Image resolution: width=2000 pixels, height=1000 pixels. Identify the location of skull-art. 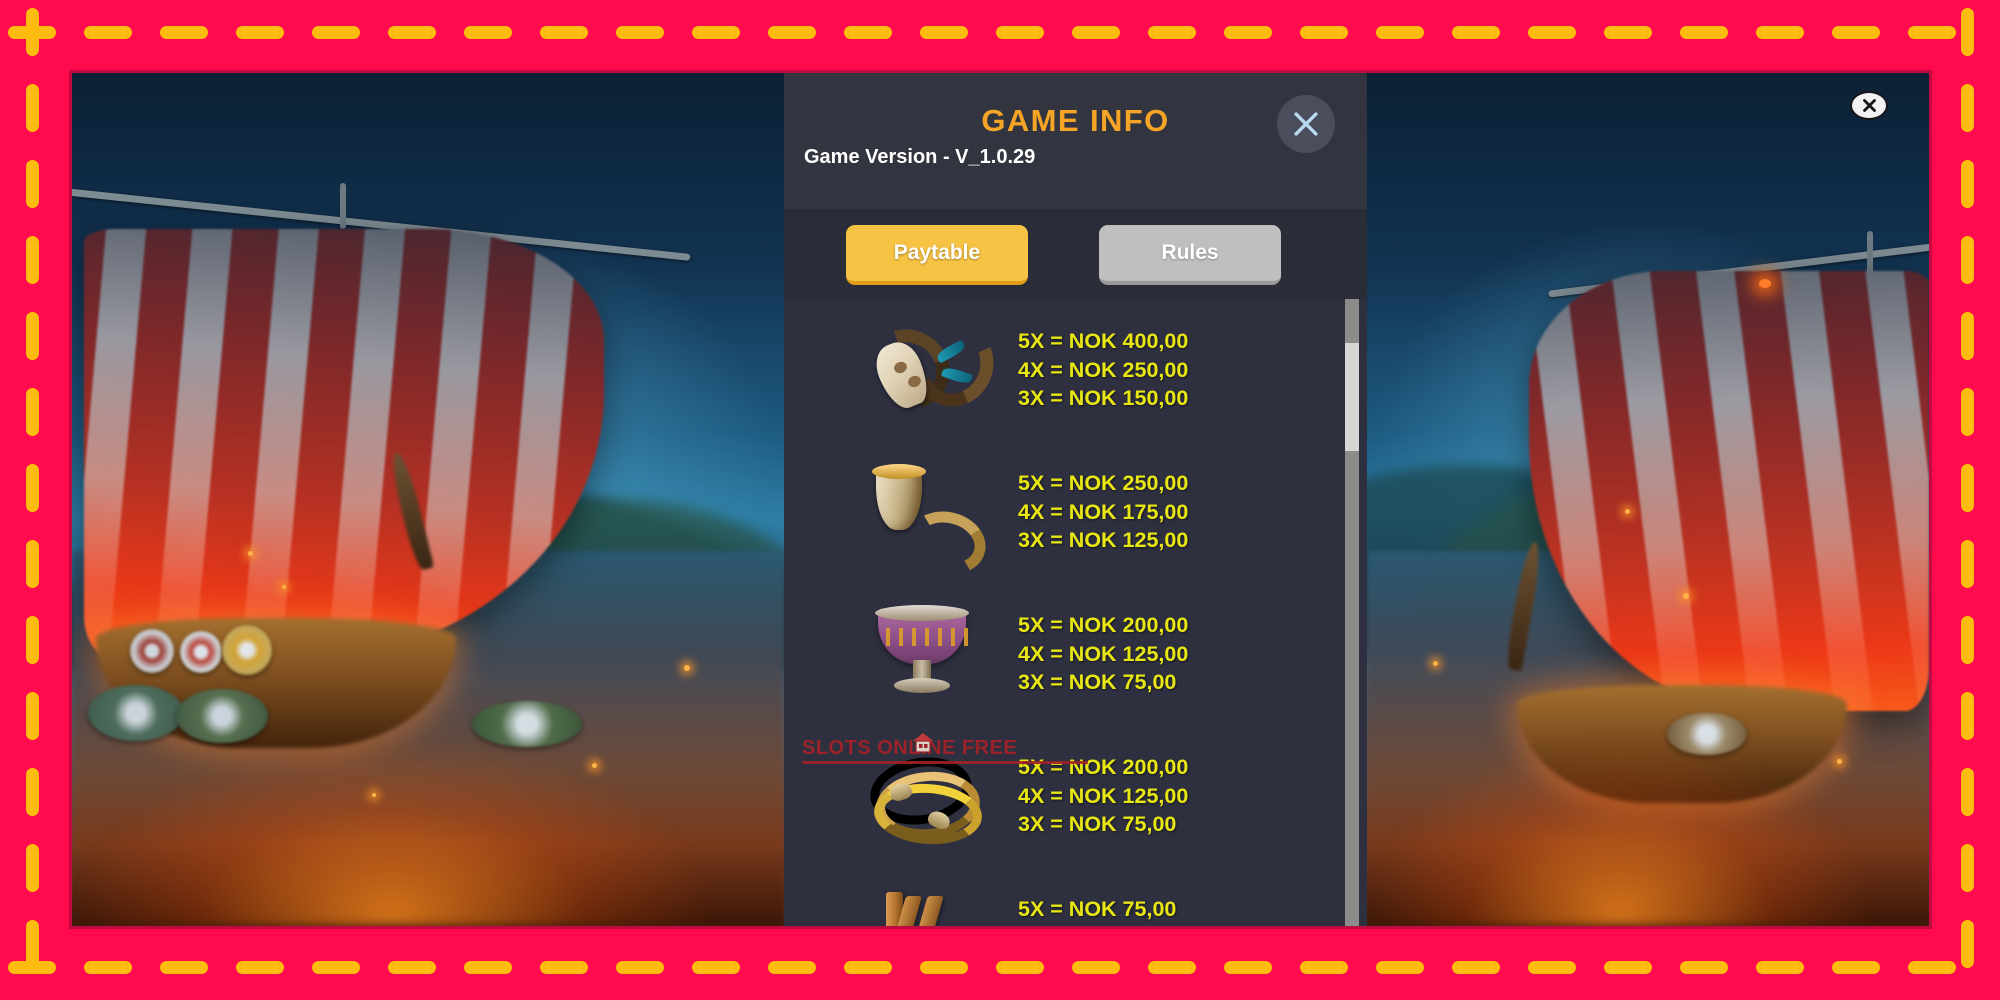
(929, 367).